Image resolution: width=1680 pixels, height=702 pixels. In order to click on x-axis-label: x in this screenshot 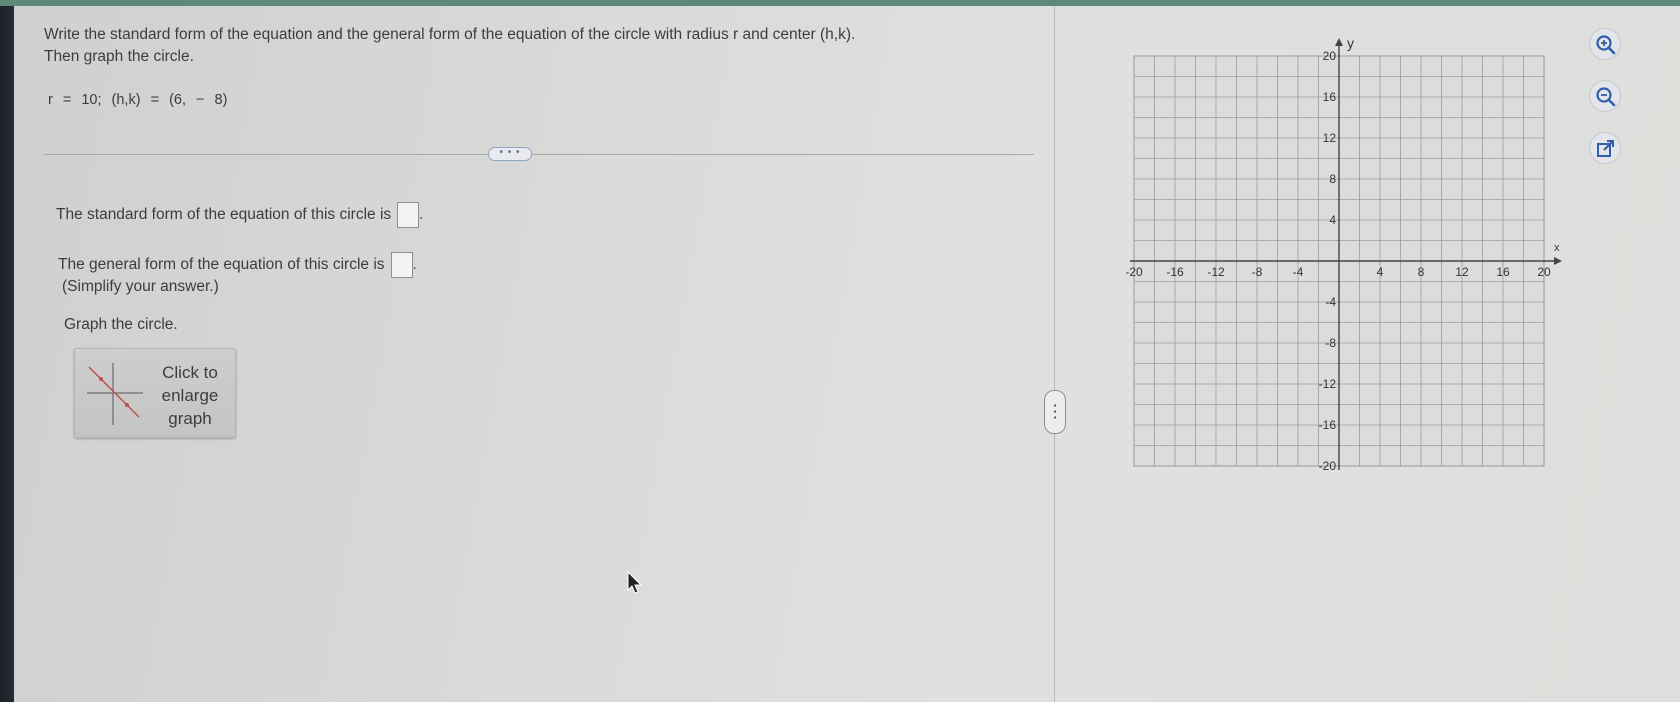, I will do `click(1557, 248)`.